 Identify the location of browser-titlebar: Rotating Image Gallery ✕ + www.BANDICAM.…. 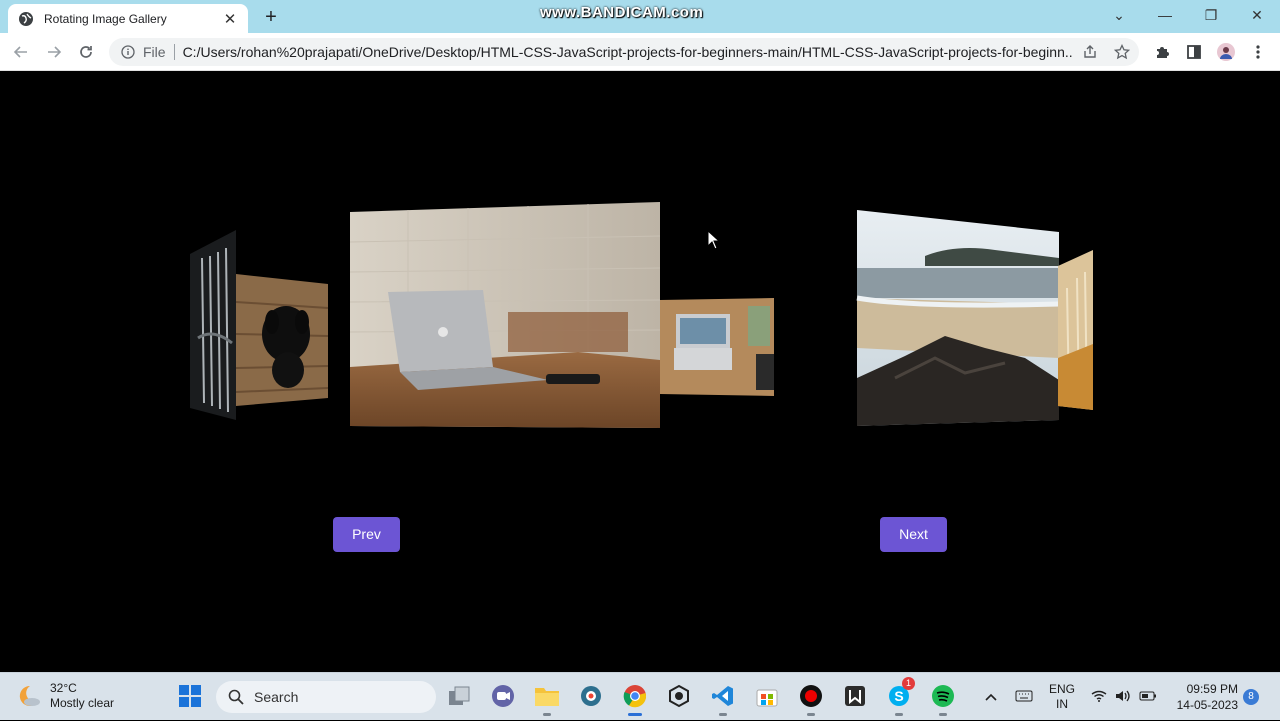
(640, 16).